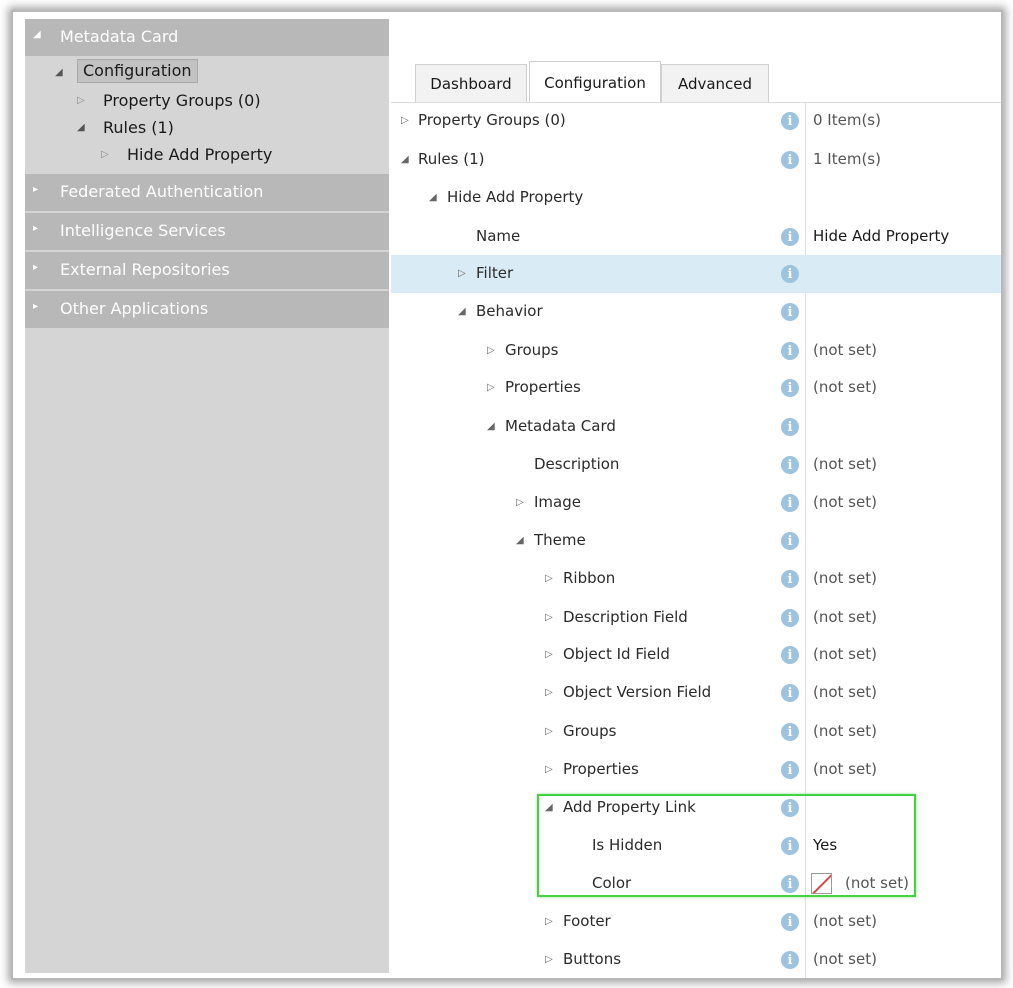 This screenshot has height=988, width=1013. Describe the element at coordinates (169, 100) in the screenshot. I see `tree-node-property-groups: ▷ Property Groups (0)` at that location.